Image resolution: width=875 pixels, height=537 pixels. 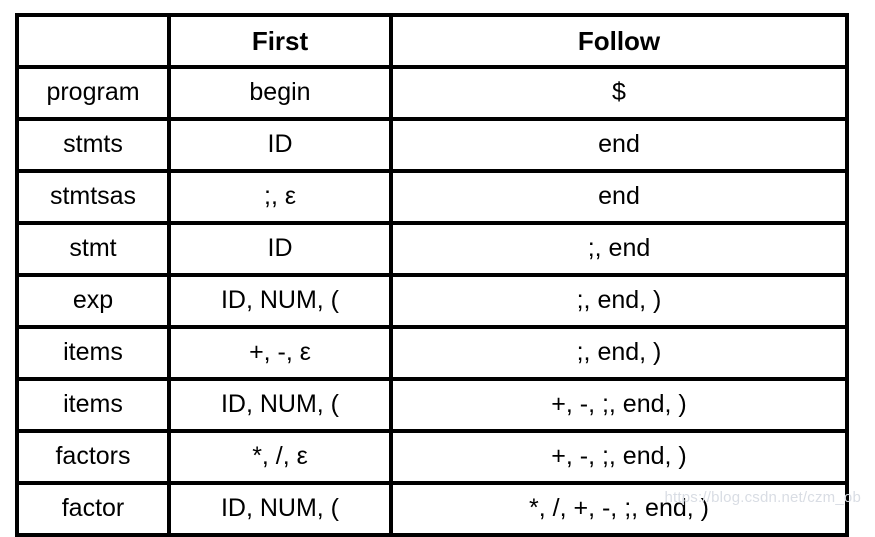 What do you see at coordinates (280, 93) in the screenshot?
I see `cell-first: begin` at bounding box center [280, 93].